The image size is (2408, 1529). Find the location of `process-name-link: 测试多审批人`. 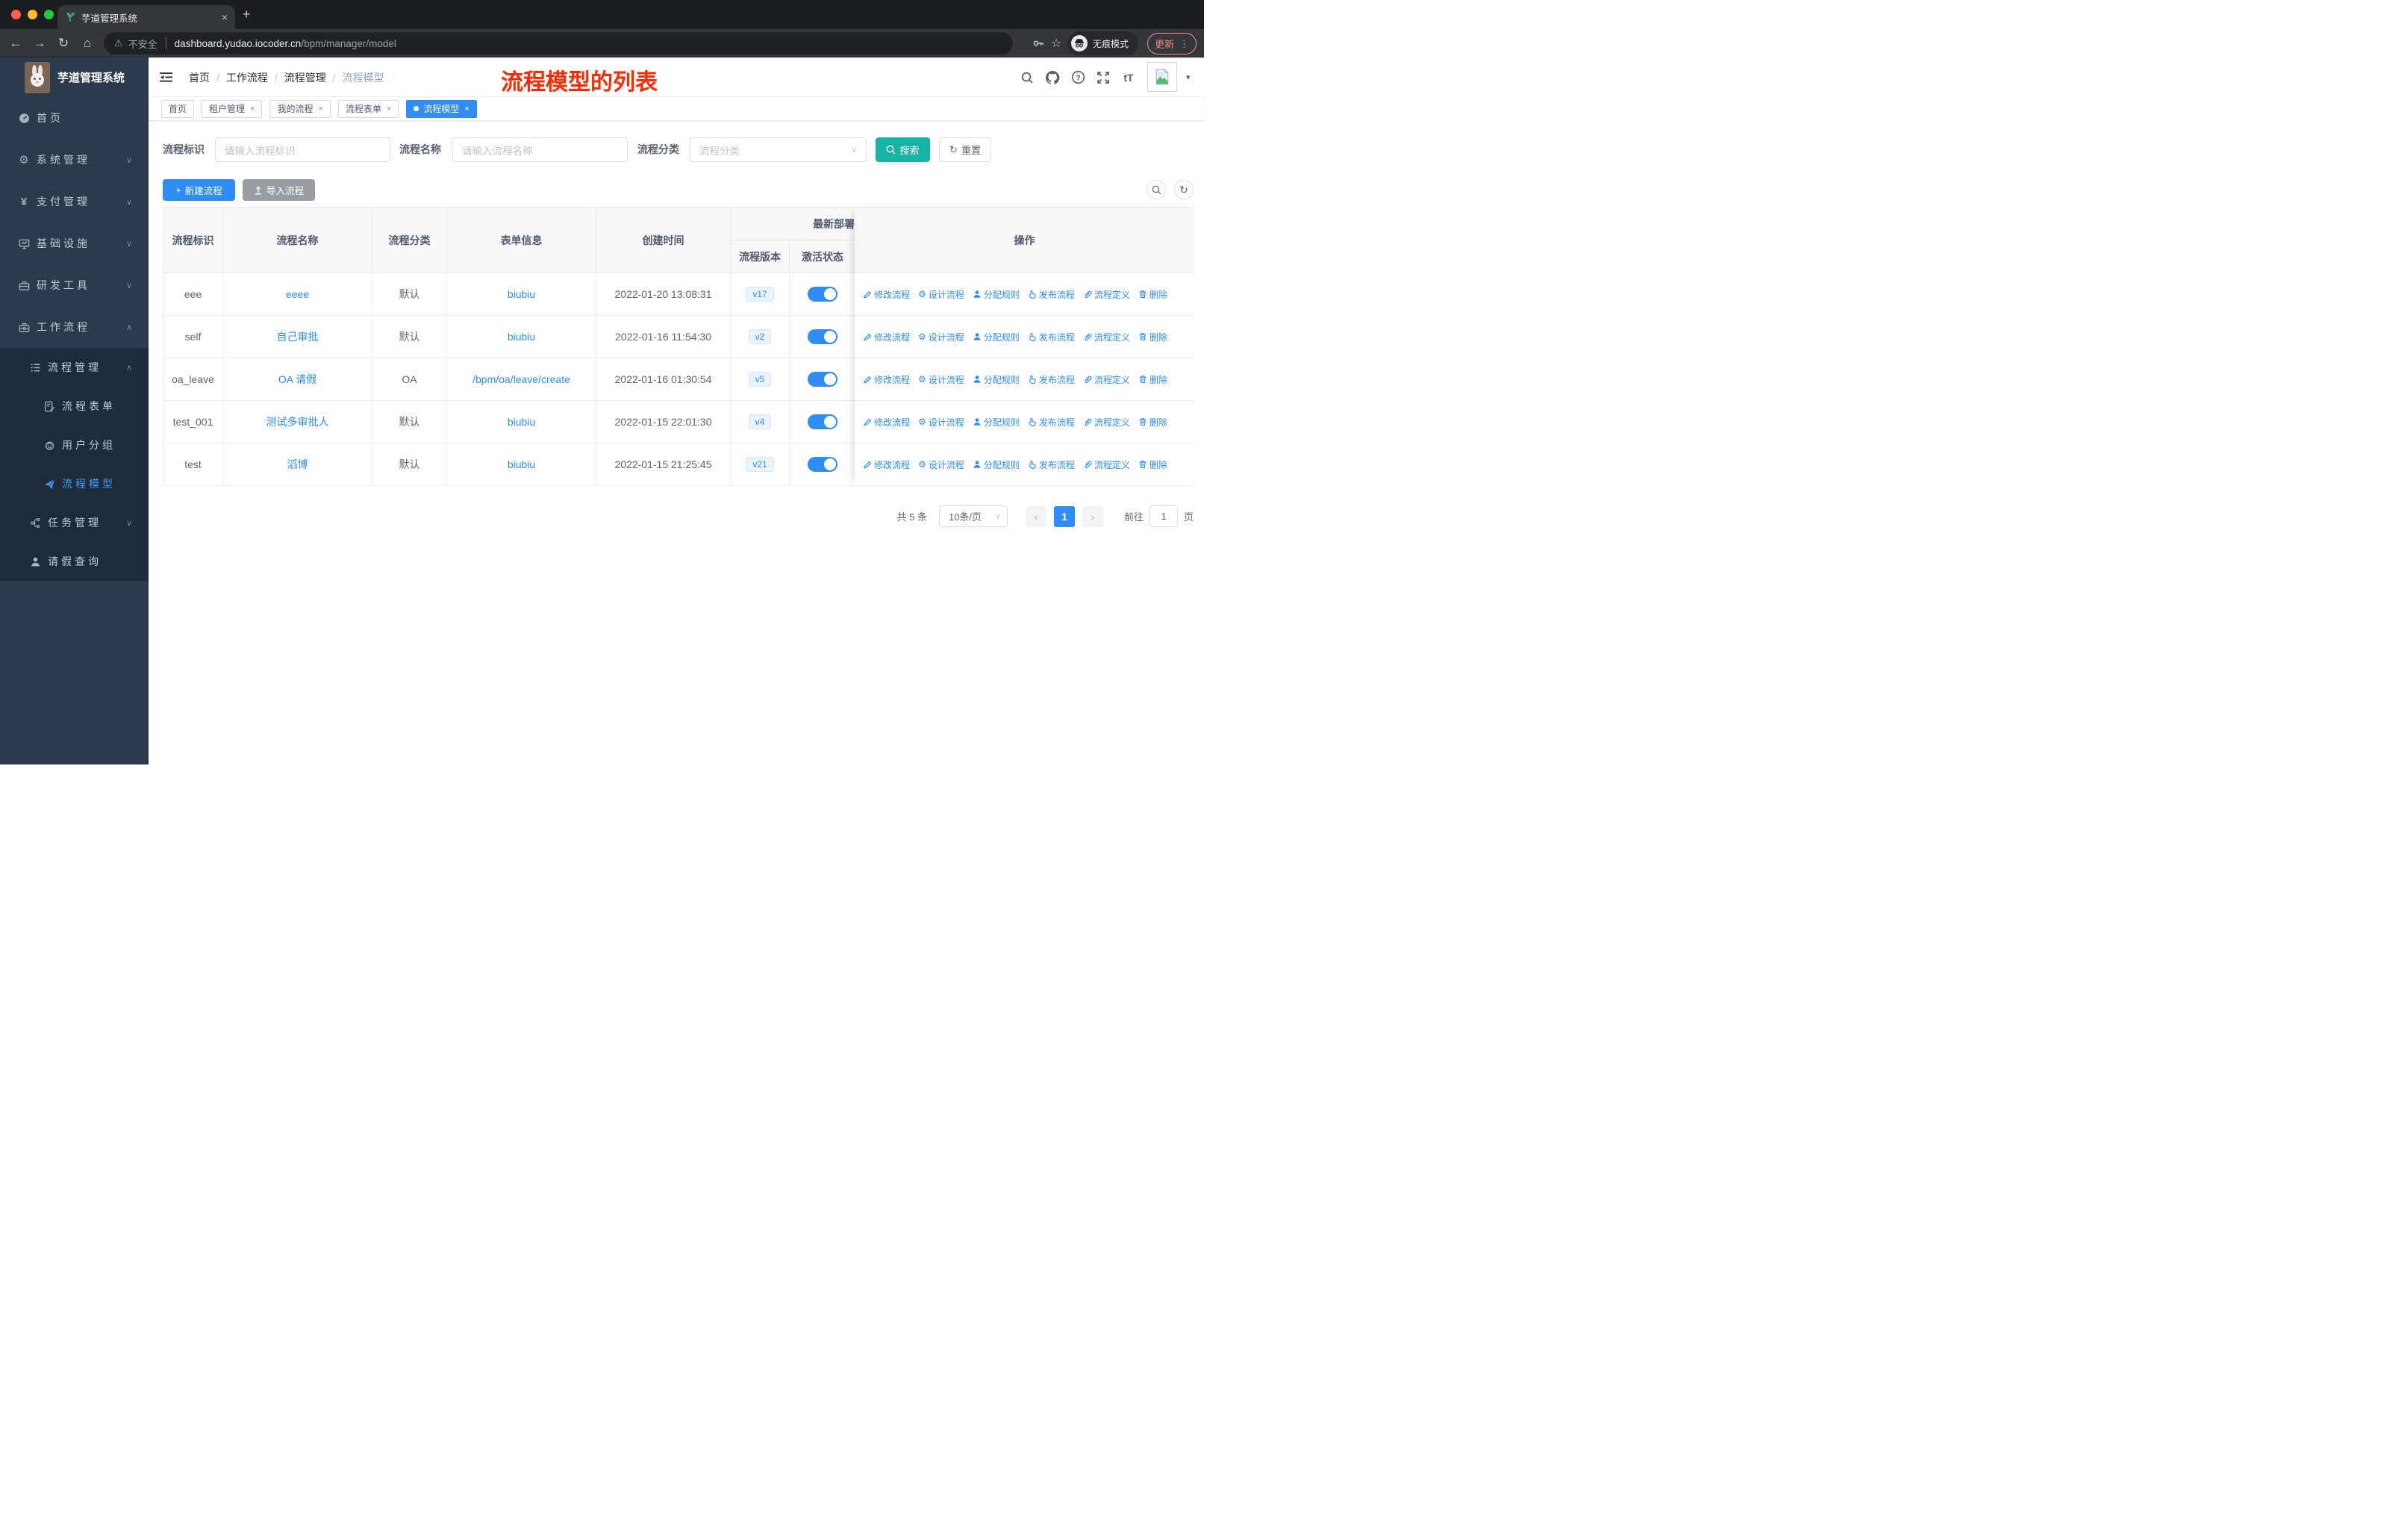

process-name-link: 测试多审批人 is located at coordinates (297, 422).